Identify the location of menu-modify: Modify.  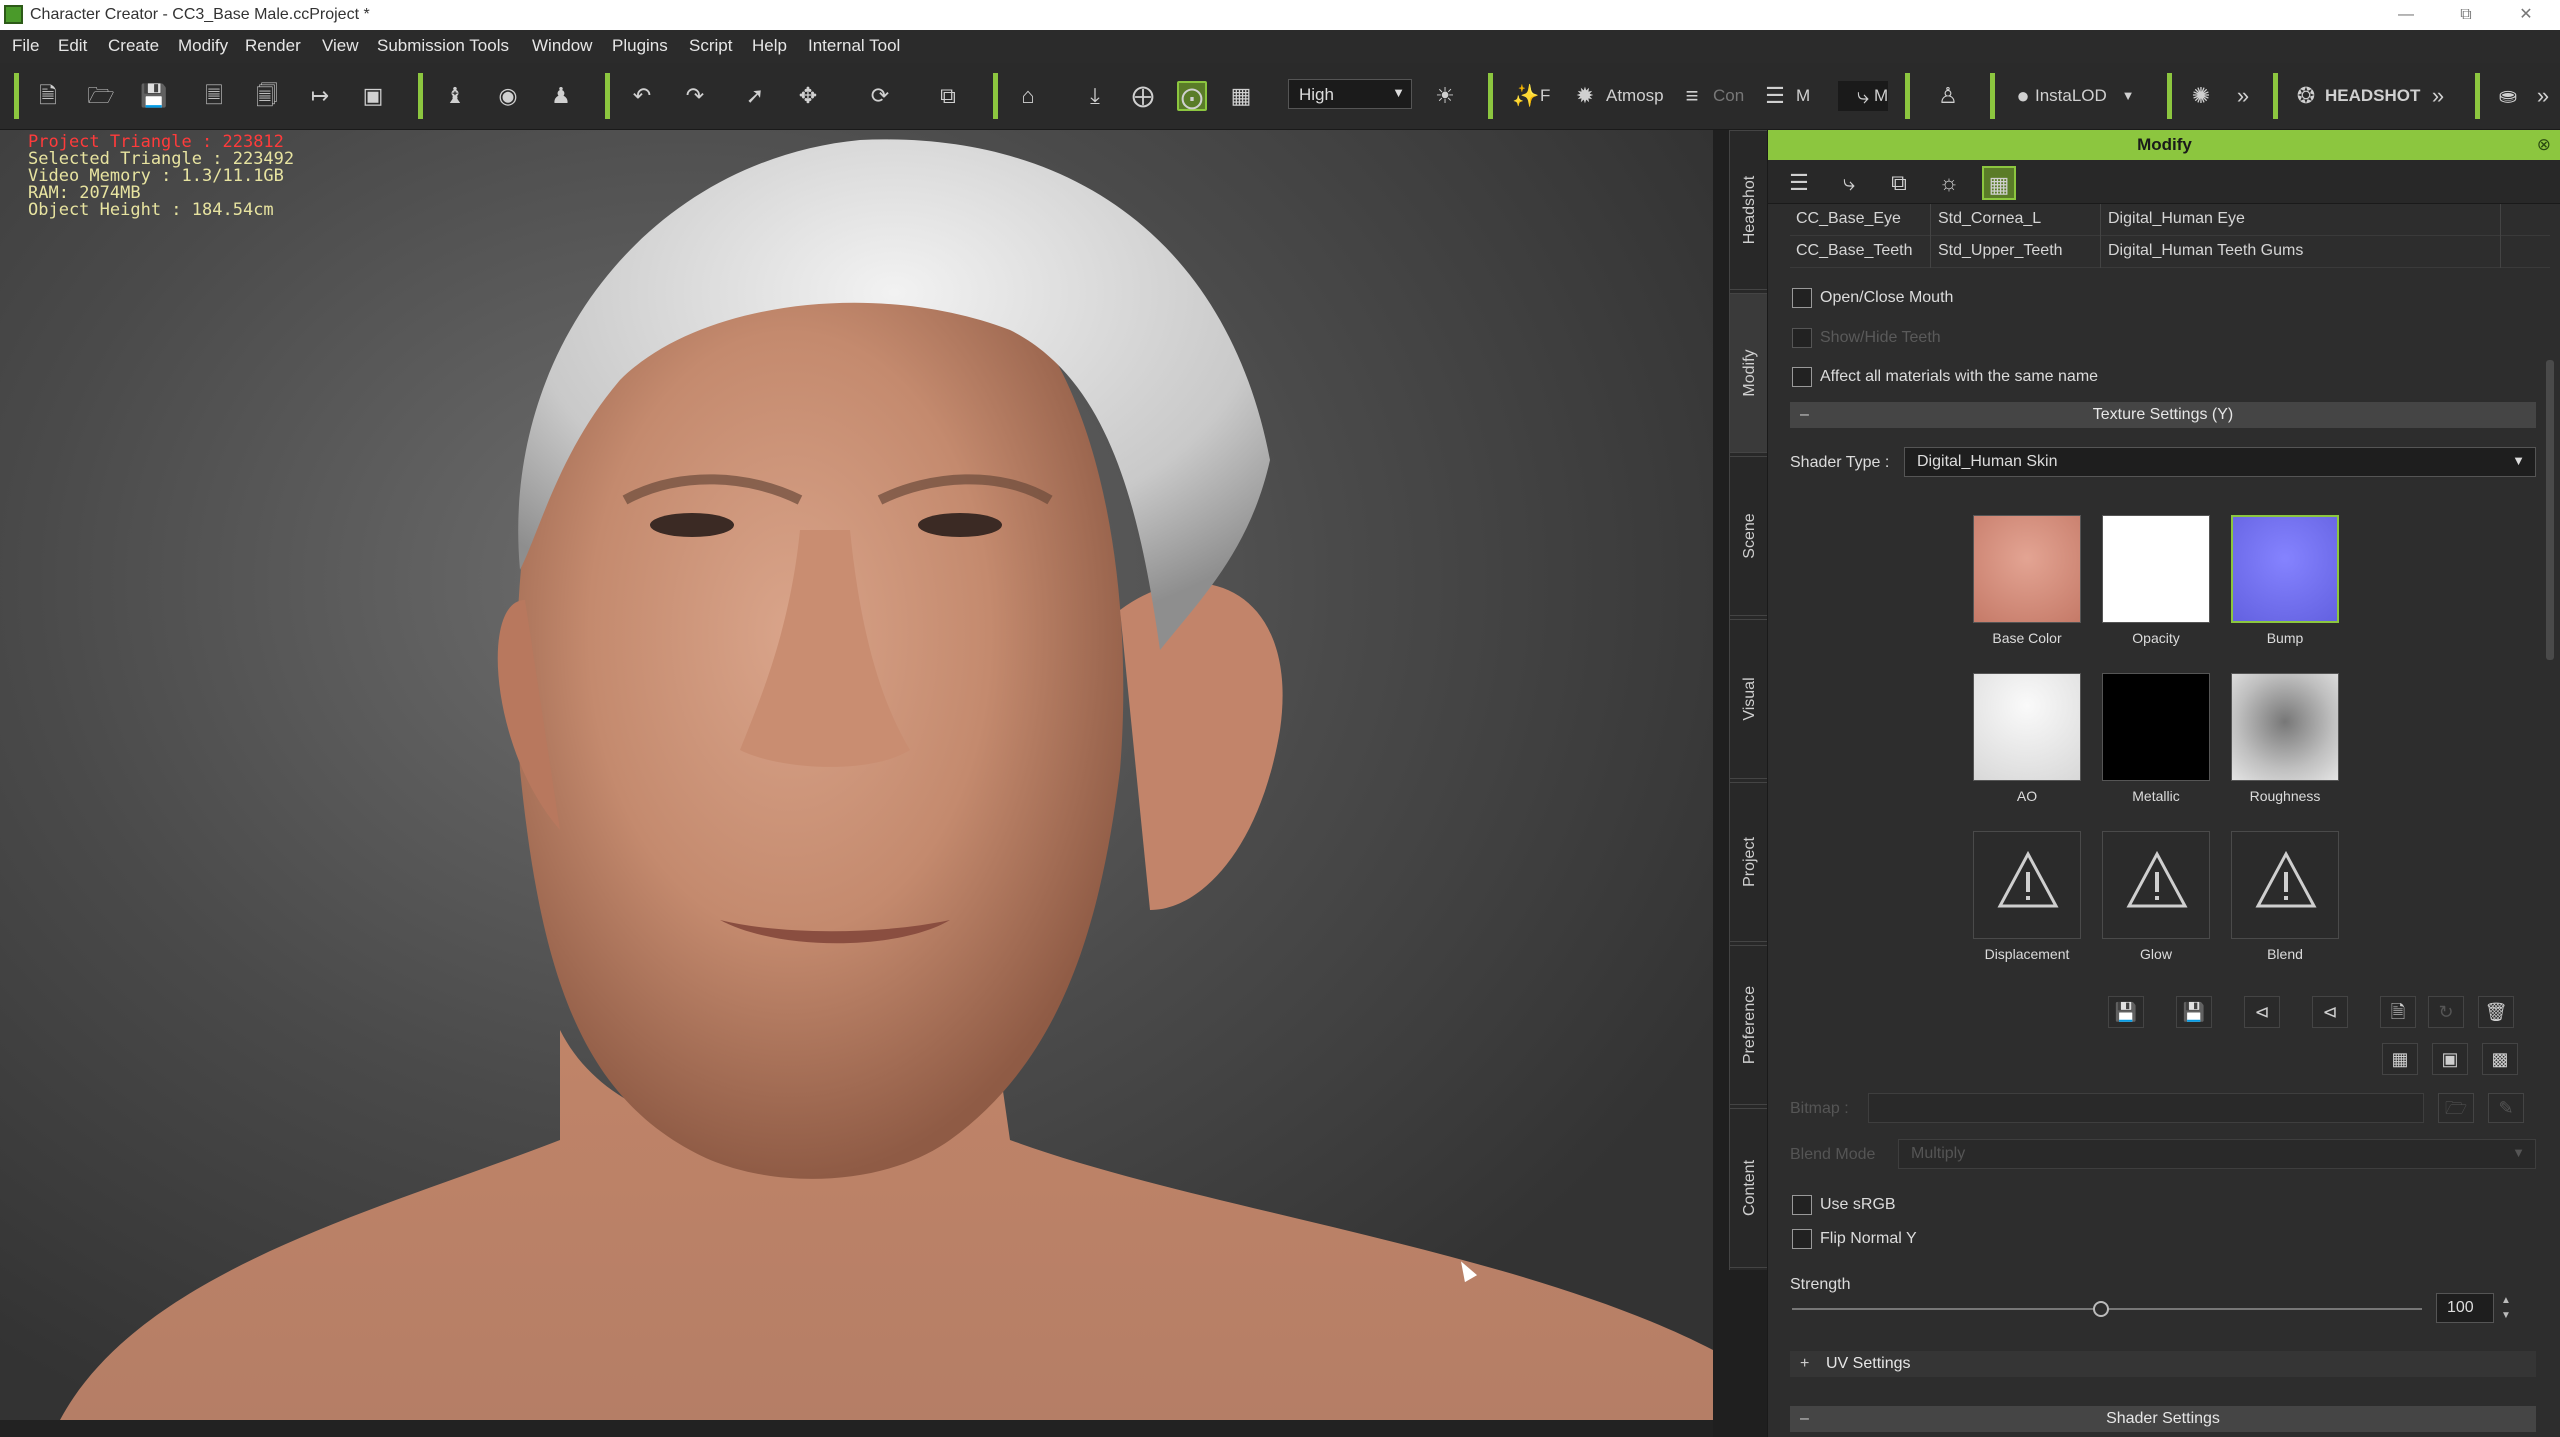
(203, 46).